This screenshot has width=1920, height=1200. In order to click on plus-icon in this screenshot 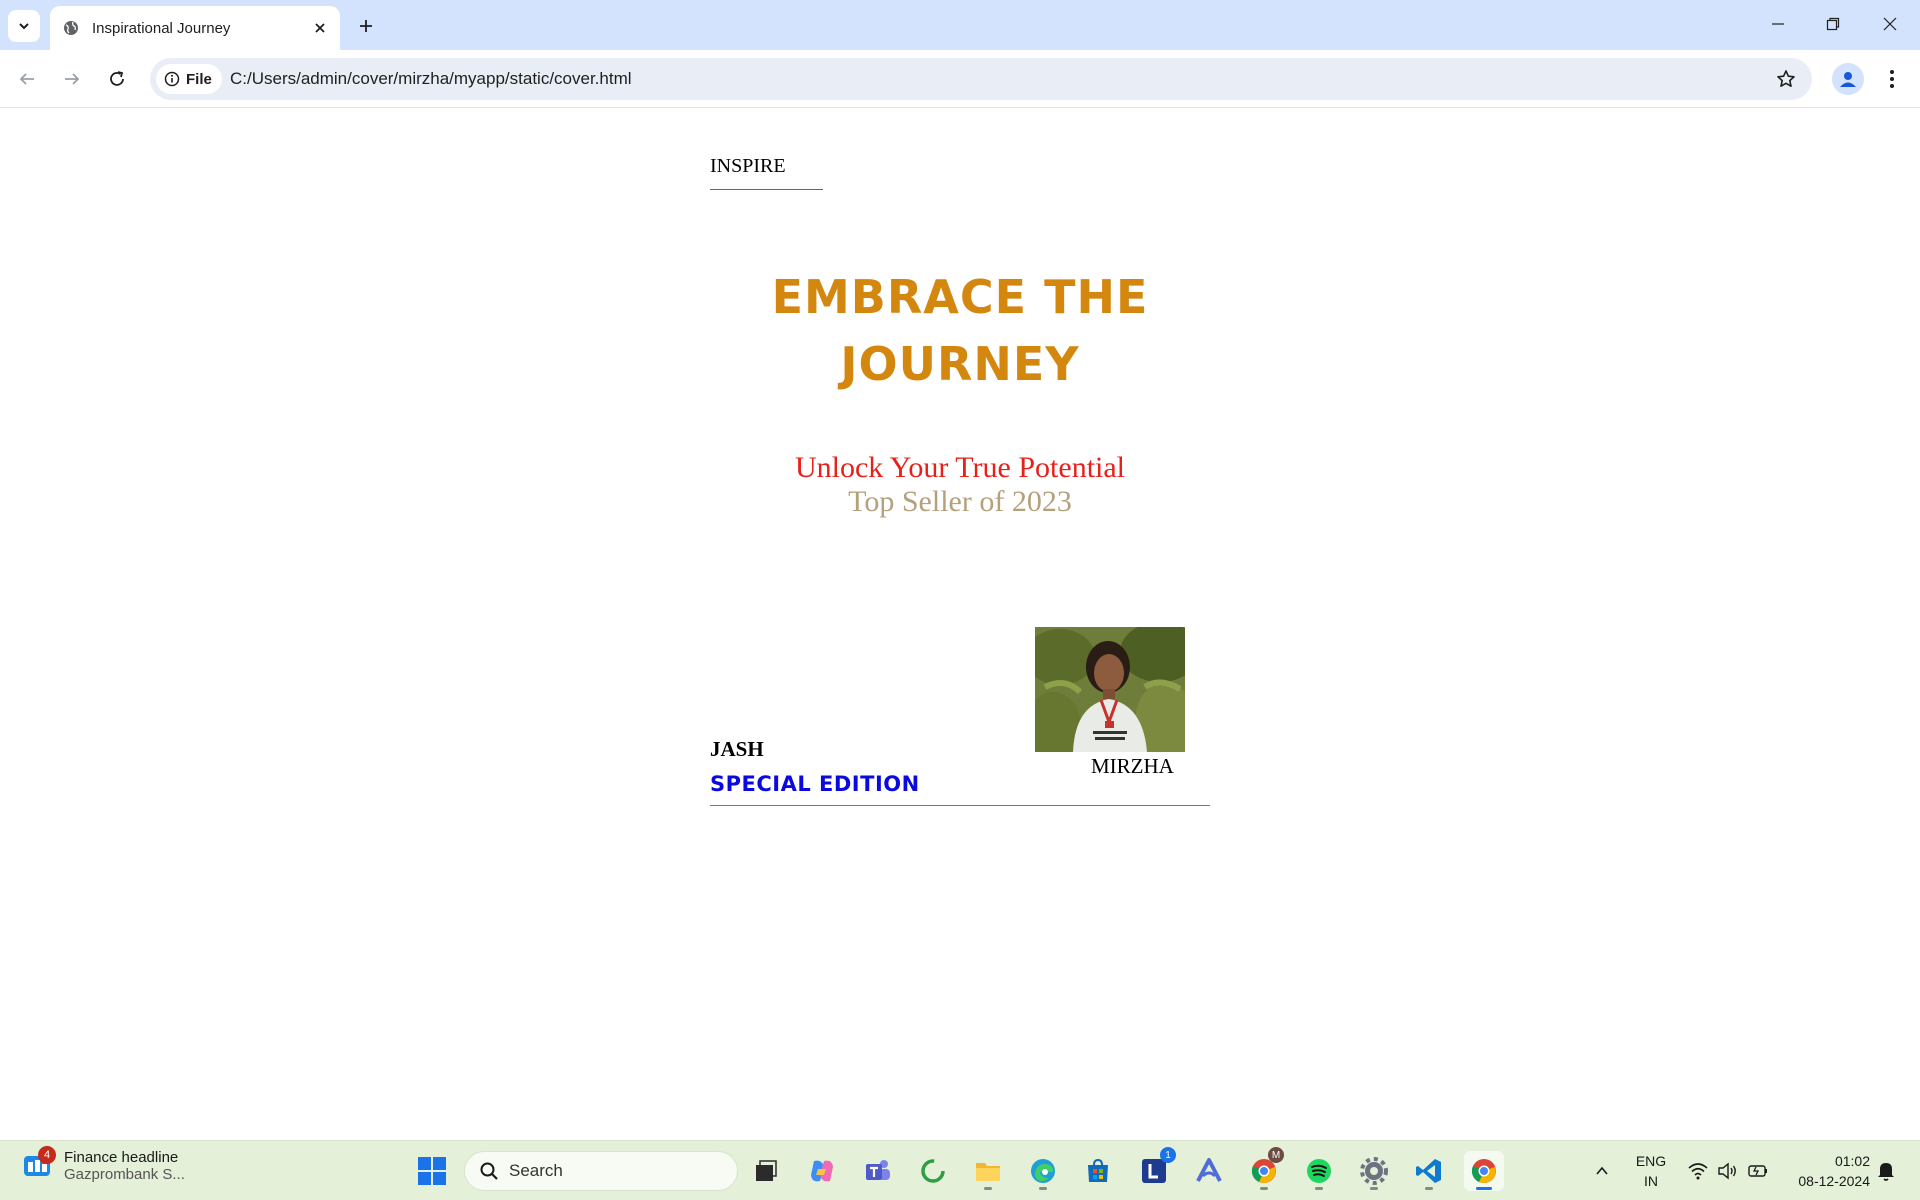, I will do `click(366, 26)`.